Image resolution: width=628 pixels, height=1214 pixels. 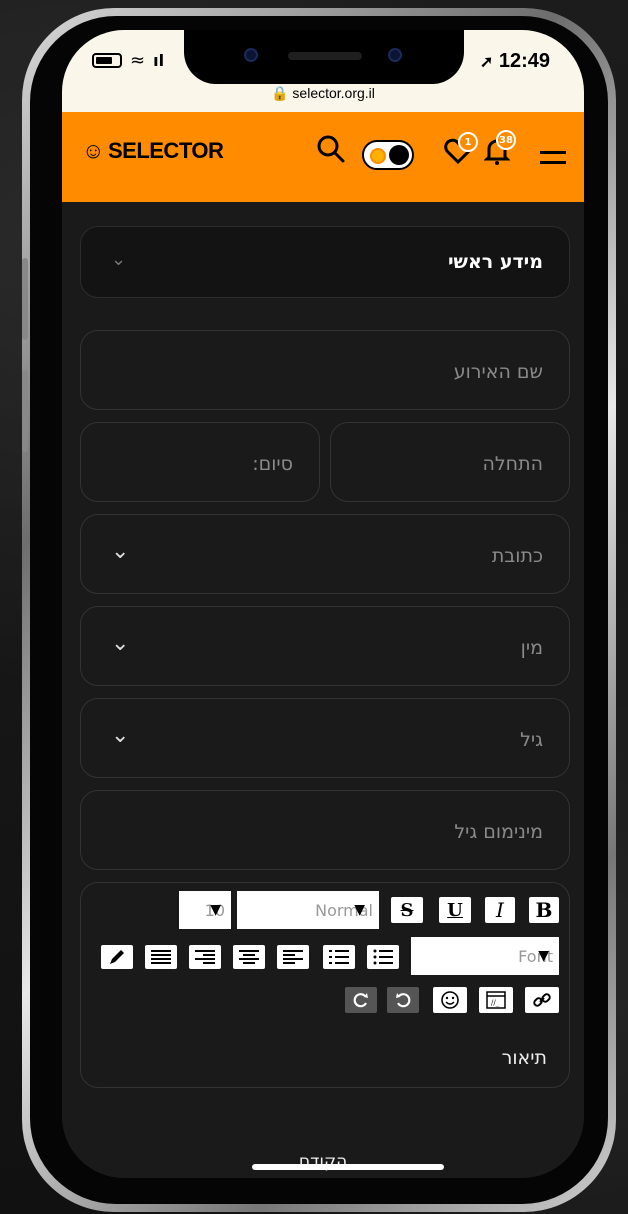 I want to click on bullet-list-icon, so click(x=383, y=957).